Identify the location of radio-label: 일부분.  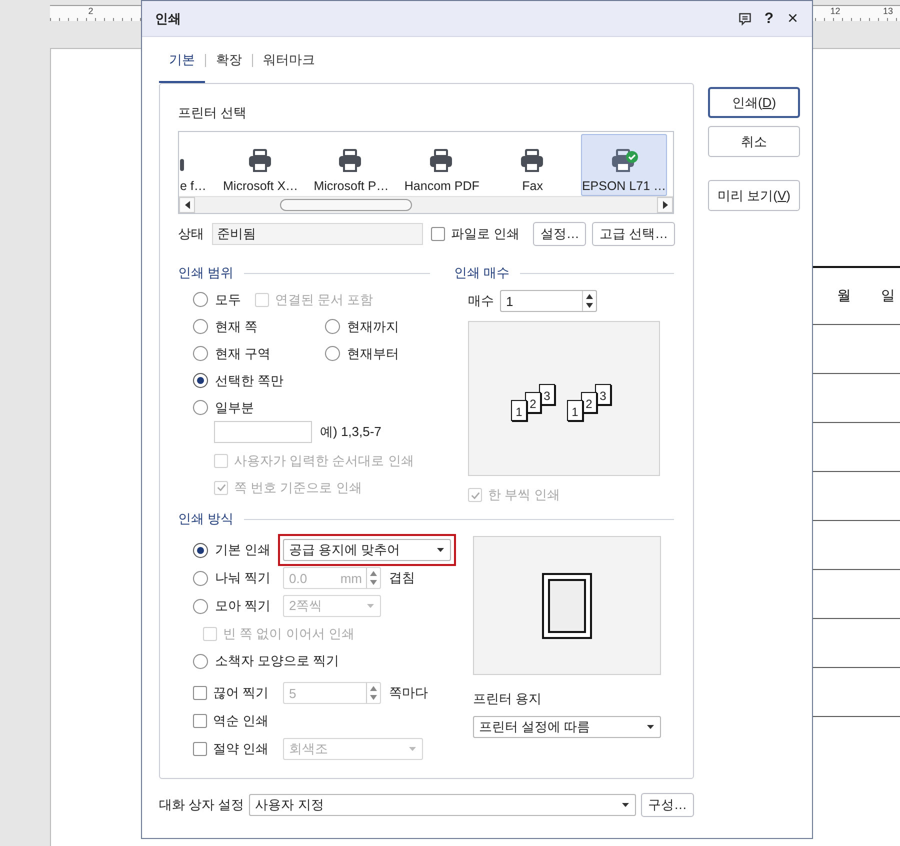
(234, 407).